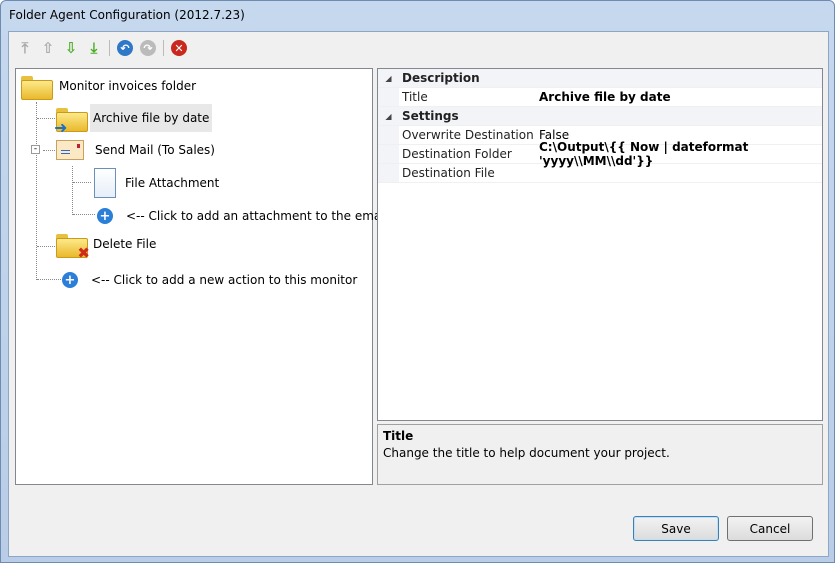 This screenshot has height=563, width=835. I want to click on tree-node-send-mail: Send Mail (To Sales), so click(137, 150).